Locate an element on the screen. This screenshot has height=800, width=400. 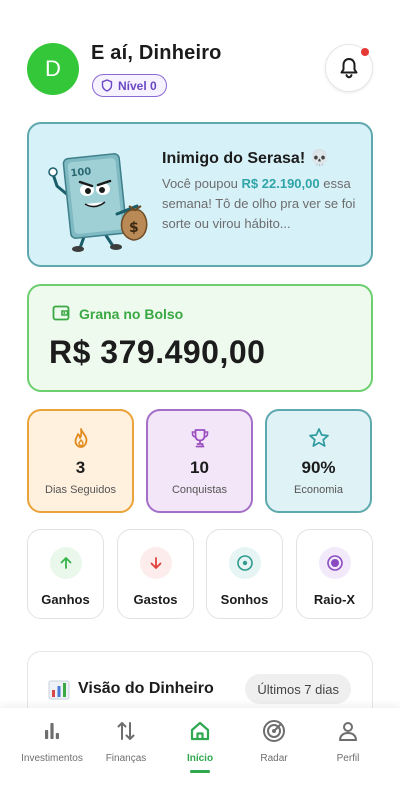
balance-card: Grana no Bolso R$ 379.490,00 is located at coordinates (200, 338).